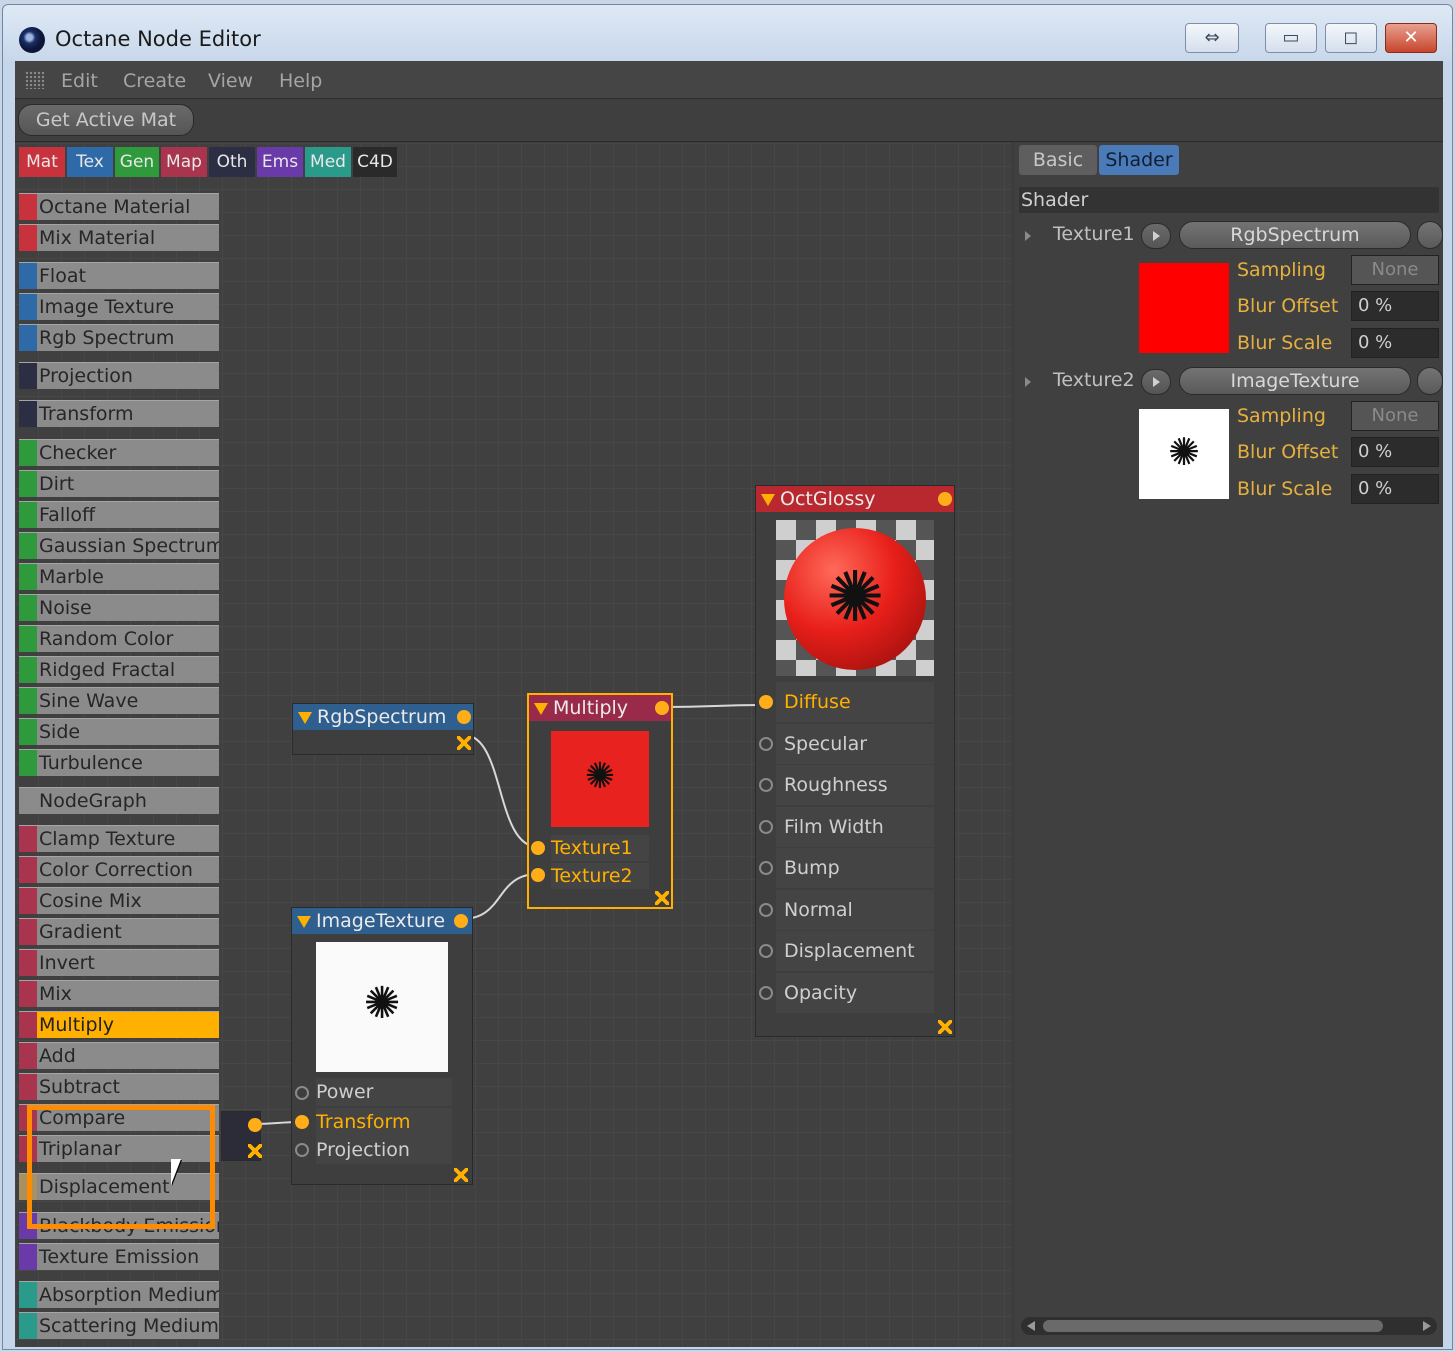 The height and width of the screenshot is (1352, 1455). I want to click on expand-texture1-icon, so click(1028, 236).